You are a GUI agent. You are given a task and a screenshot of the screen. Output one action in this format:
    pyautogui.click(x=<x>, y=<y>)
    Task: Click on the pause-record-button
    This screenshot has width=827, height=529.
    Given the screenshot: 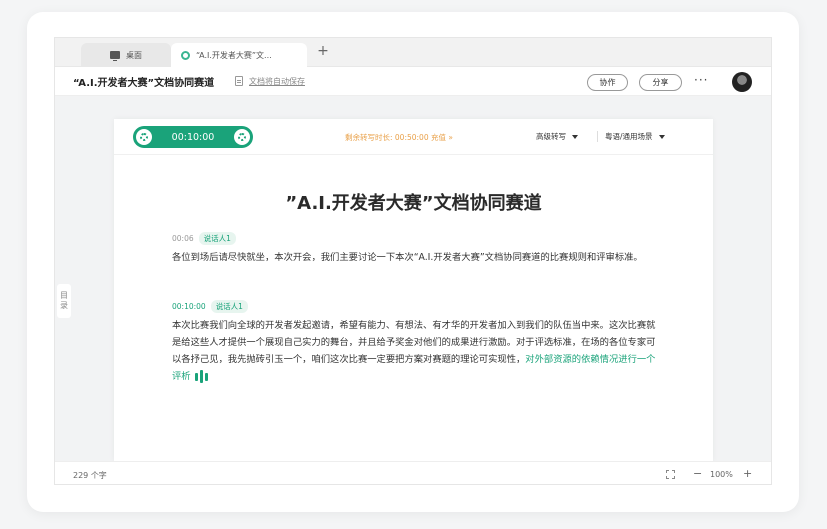 What is the action you would take?
    pyautogui.click(x=144, y=137)
    